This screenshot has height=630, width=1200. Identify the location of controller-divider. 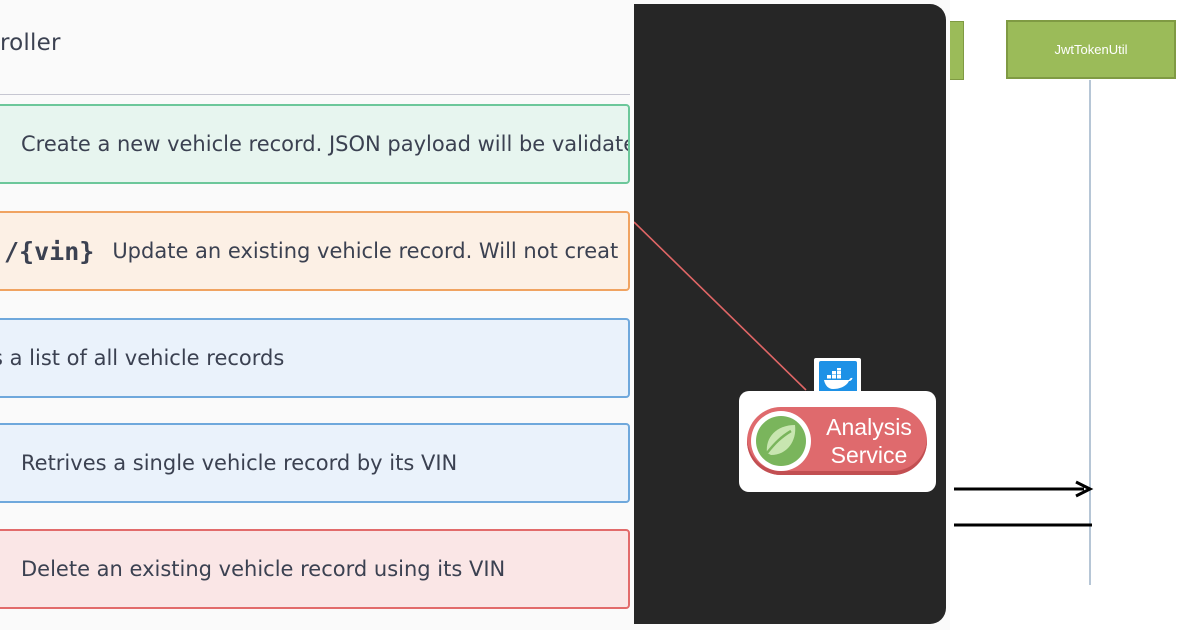
(315, 94).